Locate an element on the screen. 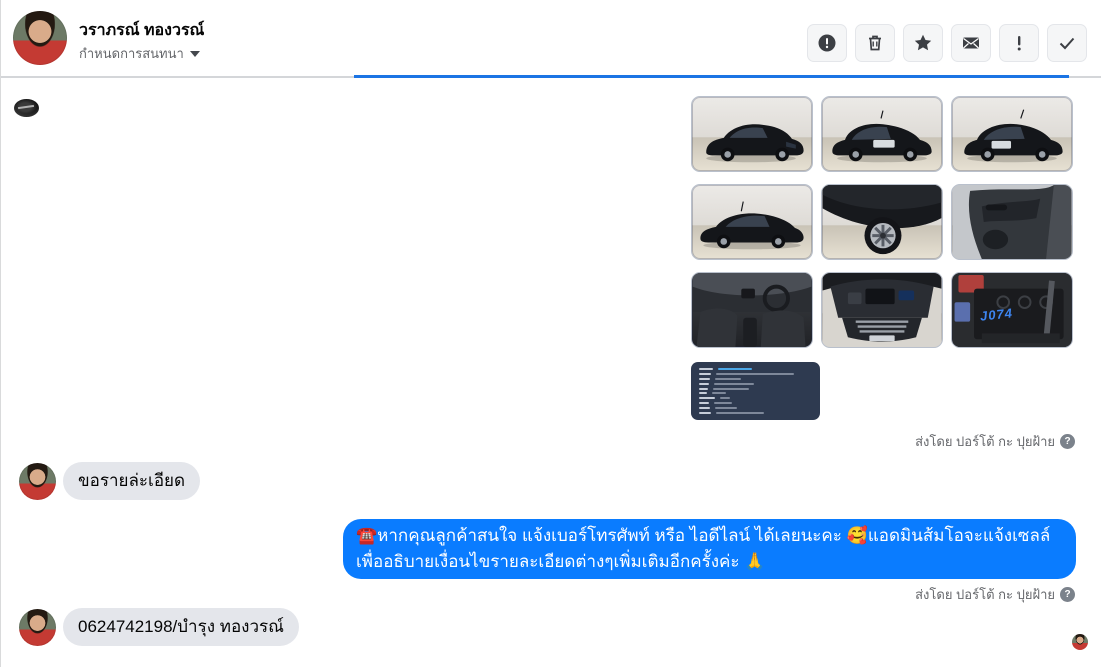 Image resolution: width=1101 pixels, height=667 pixels. car-photo-interior-cabin is located at coordinates (752, 310).